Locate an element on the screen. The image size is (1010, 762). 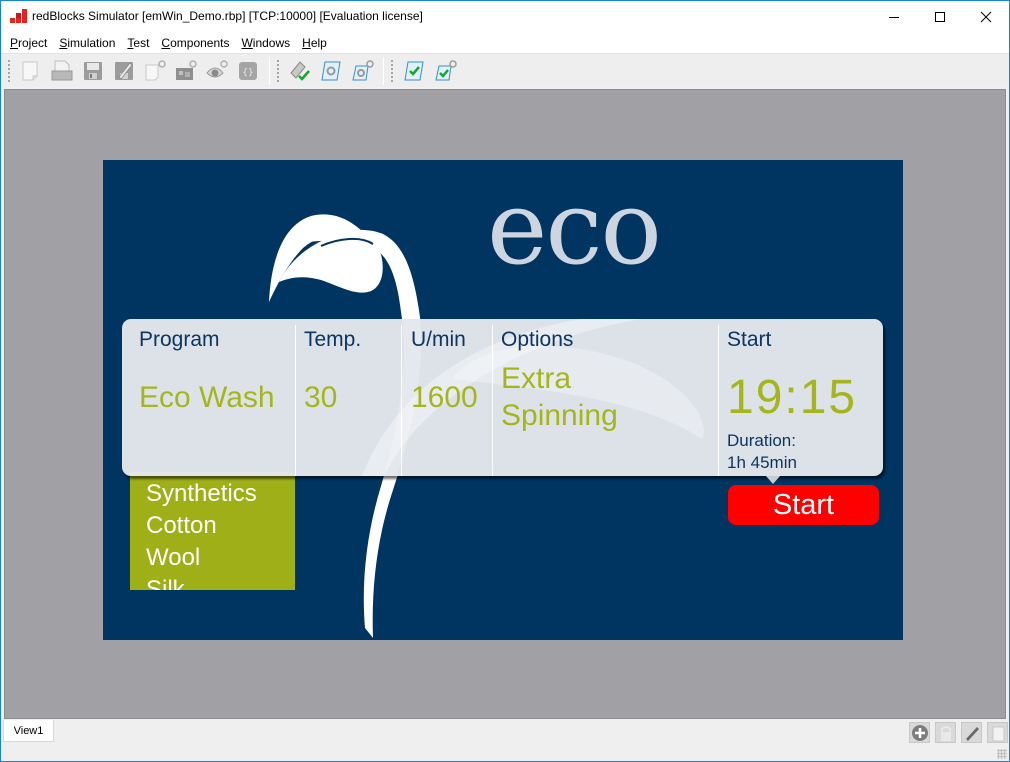
save-button is located at coordinates (93, 71).